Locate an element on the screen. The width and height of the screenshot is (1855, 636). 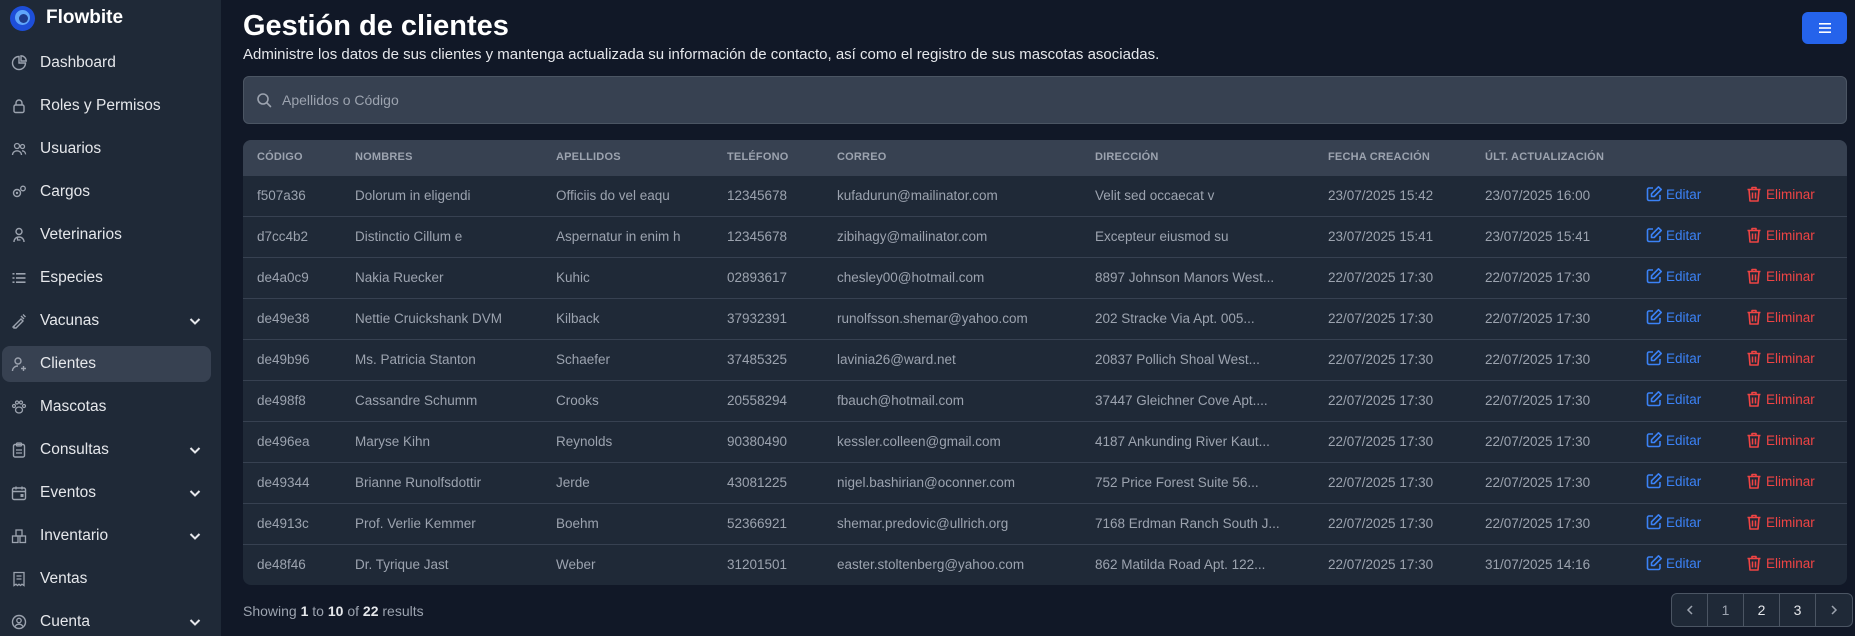
sidebar-item-dashboard: Dashboard is located at coordinates (106, 63).